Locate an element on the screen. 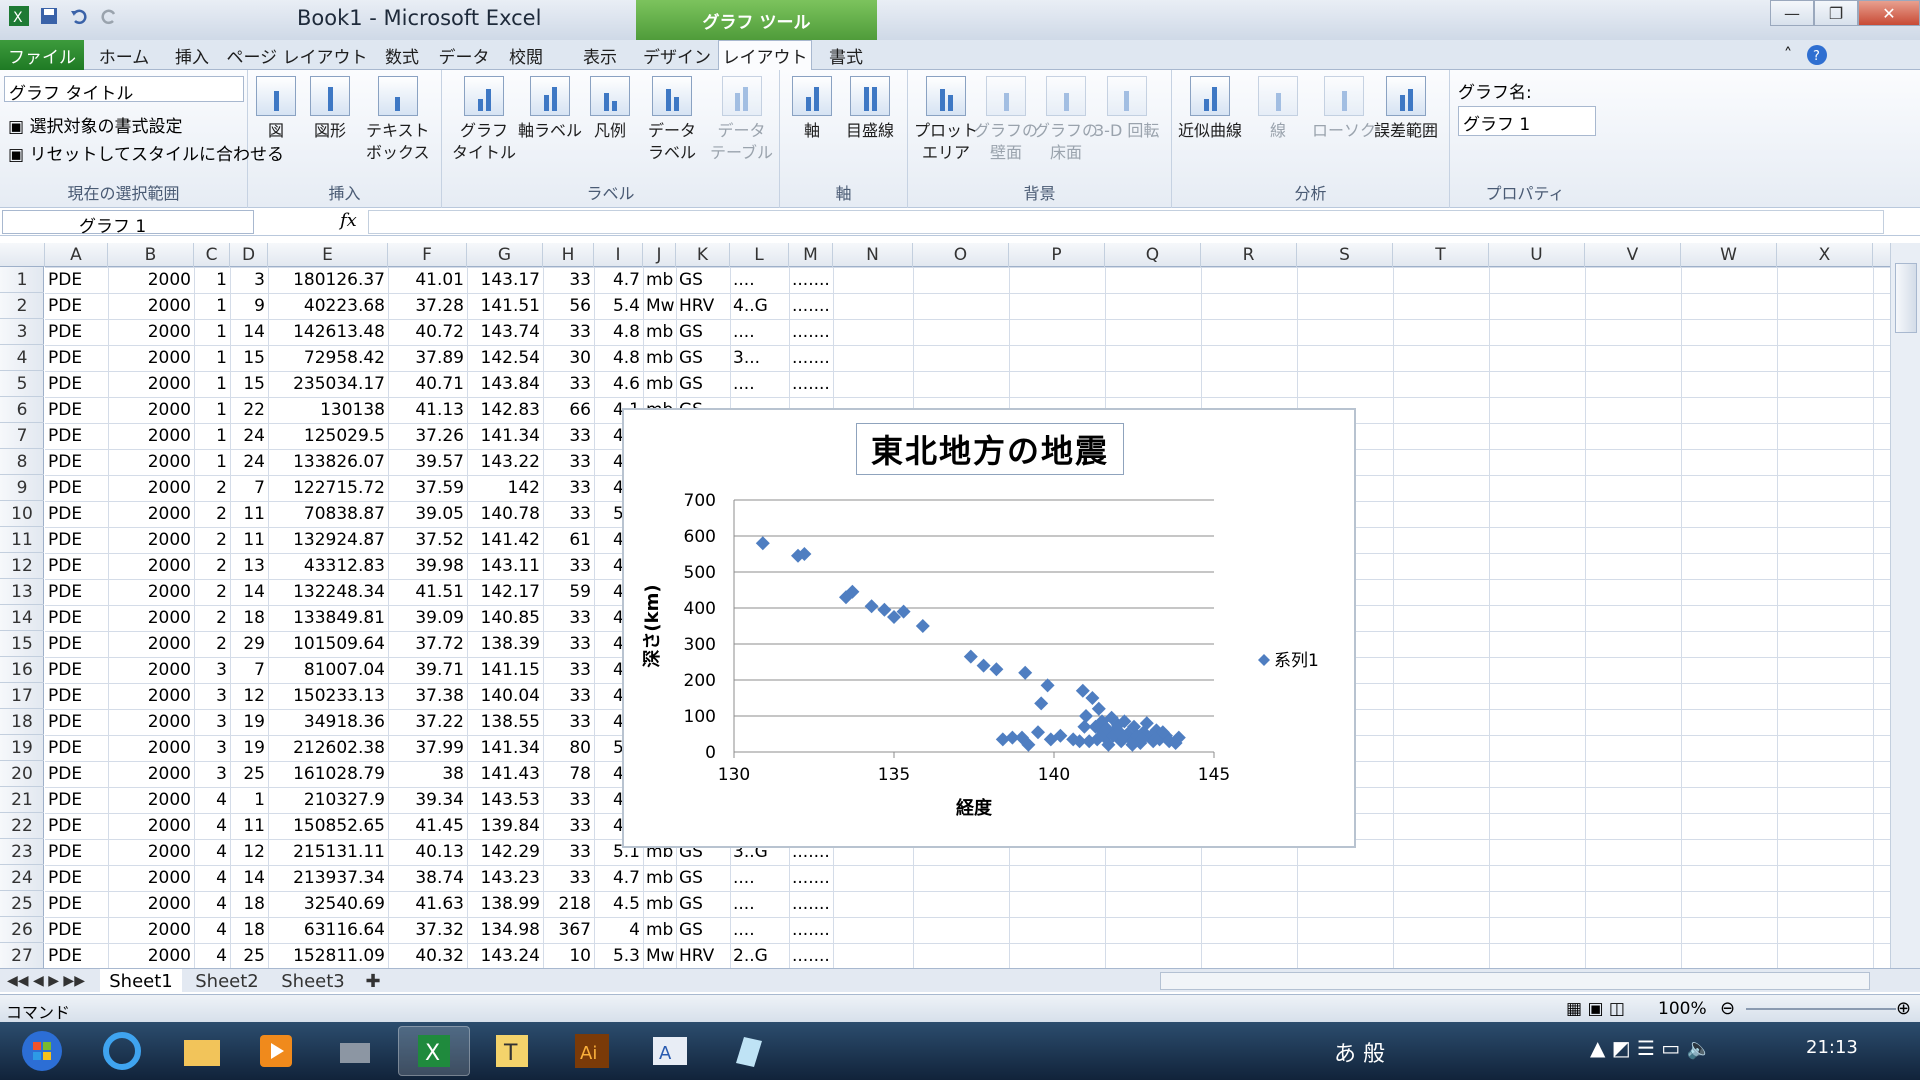 The image size is (1920, 1080). row-header-16: 16 is located at coordinates (22, 670).